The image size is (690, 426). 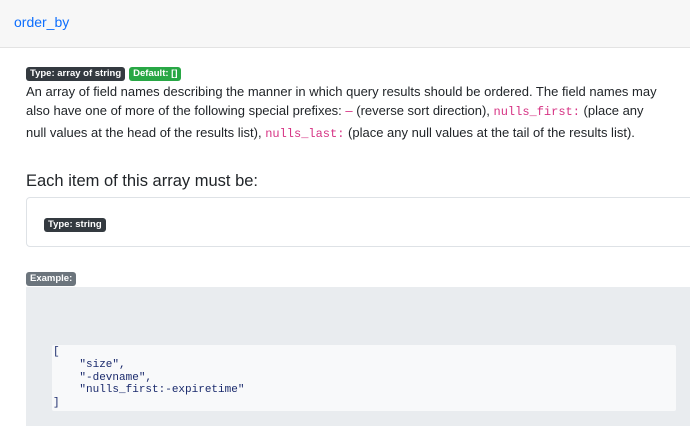 I want to click on items-heading: Each item of this array must be:, so click(x=142, y=181).